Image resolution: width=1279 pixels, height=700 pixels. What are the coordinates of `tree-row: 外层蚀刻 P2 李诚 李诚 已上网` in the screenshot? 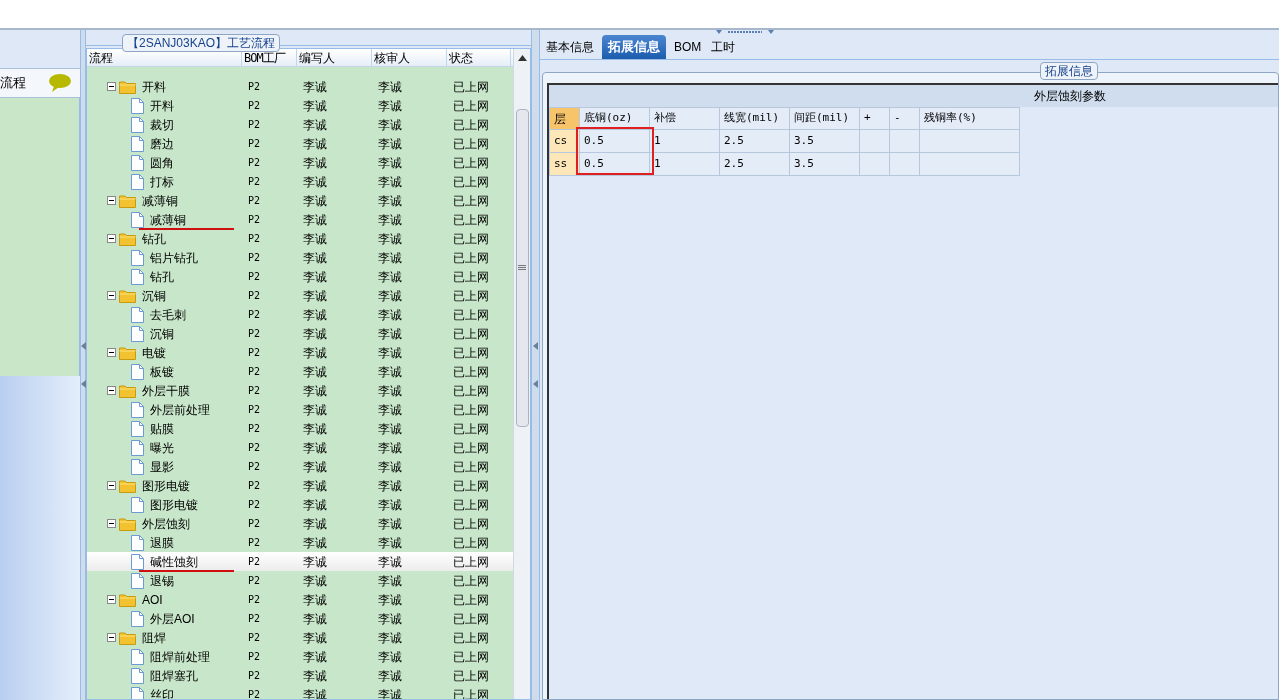 It's located at (300, 523).